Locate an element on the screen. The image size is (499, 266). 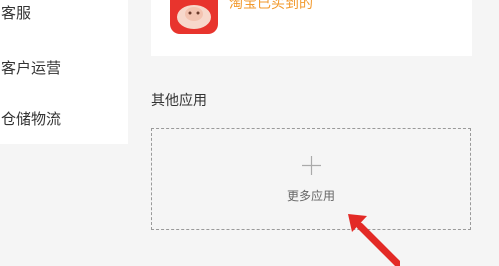
mascot-icon is located at coordinates (194, 17).